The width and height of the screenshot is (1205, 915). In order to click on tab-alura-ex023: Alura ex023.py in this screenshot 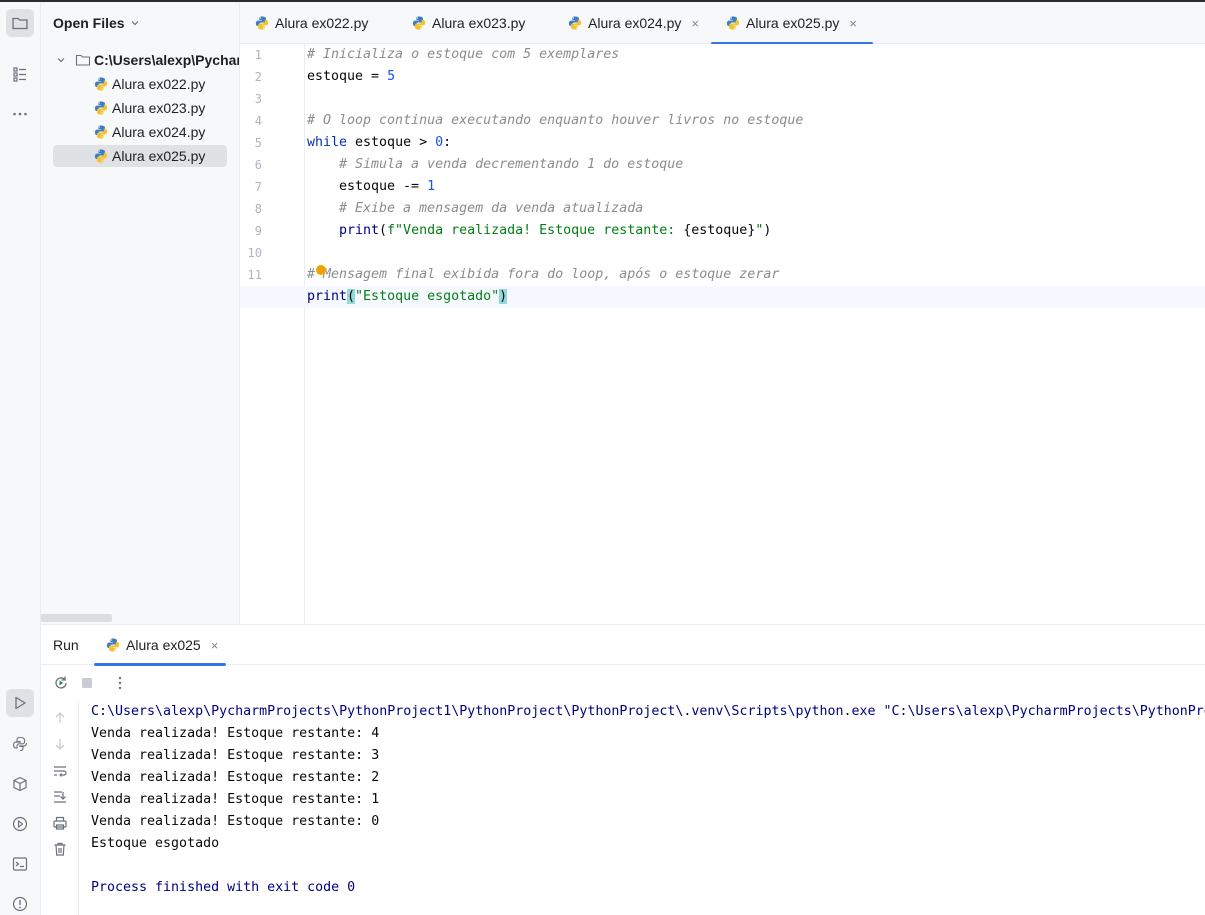, I will do `click(468, 23)`.